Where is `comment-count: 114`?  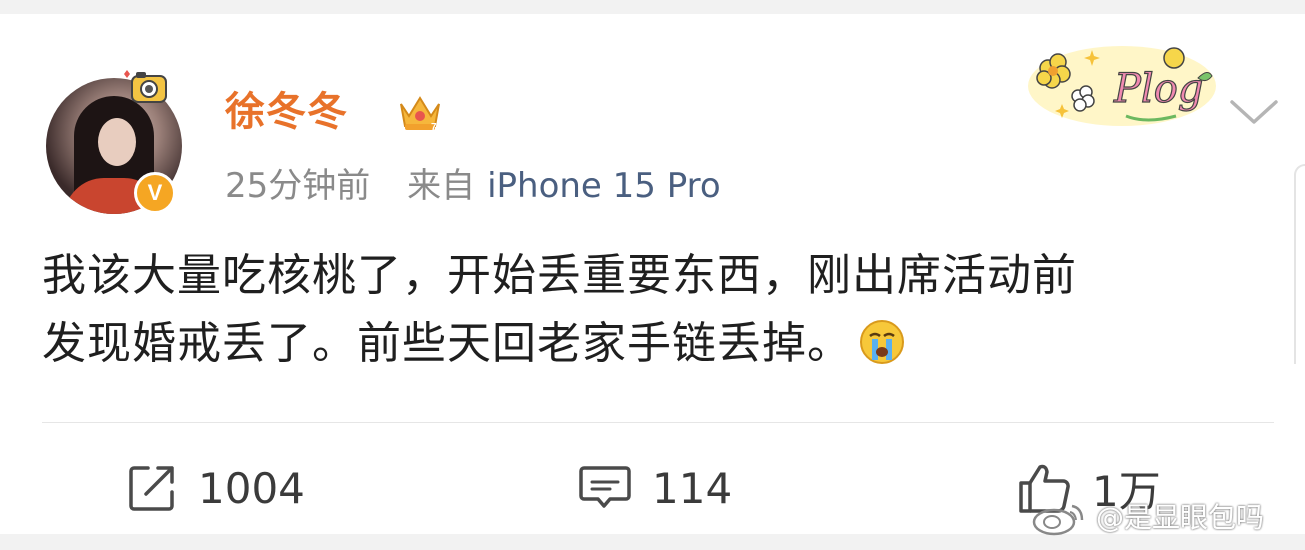 comment-count: 114 is located at coordinates (692, 488).